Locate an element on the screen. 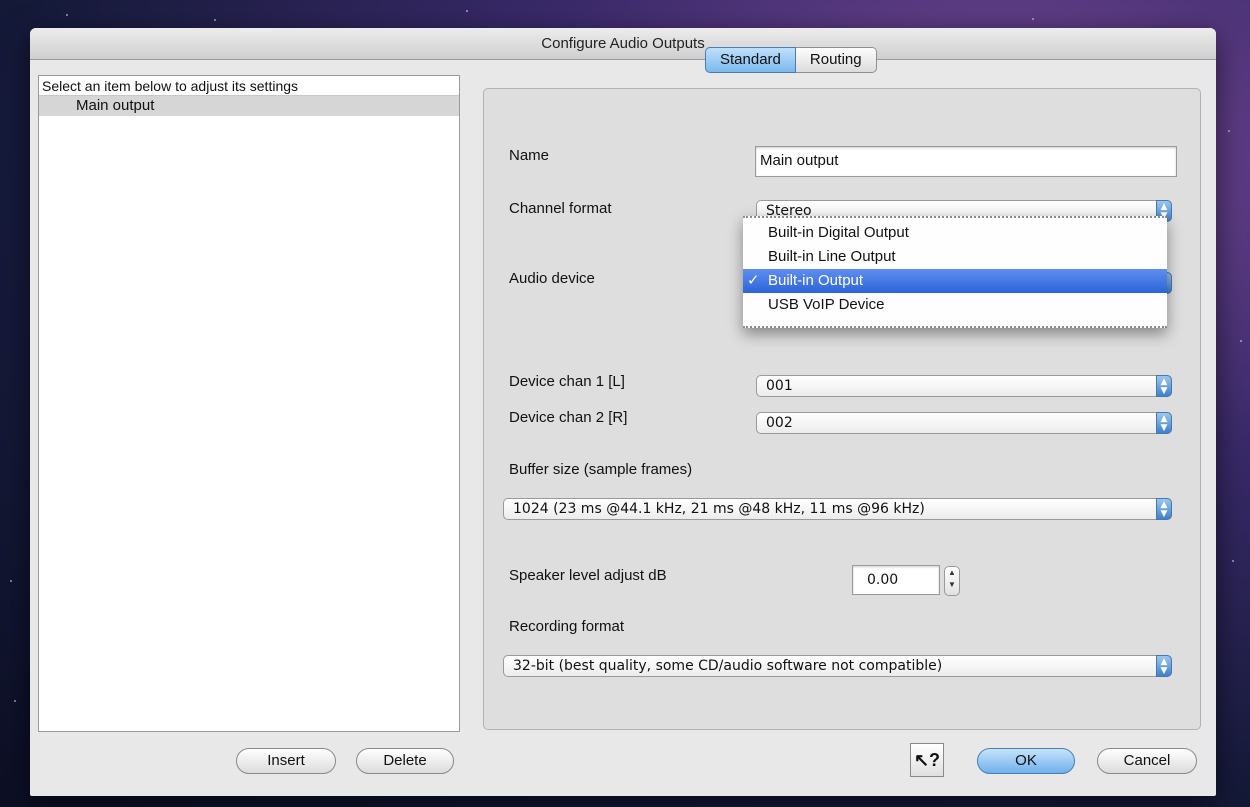 The width and height of the screenshot is (1250, 807). device-chan2-select: 002 ▲ ▼ is located at coordinates (964, 423).